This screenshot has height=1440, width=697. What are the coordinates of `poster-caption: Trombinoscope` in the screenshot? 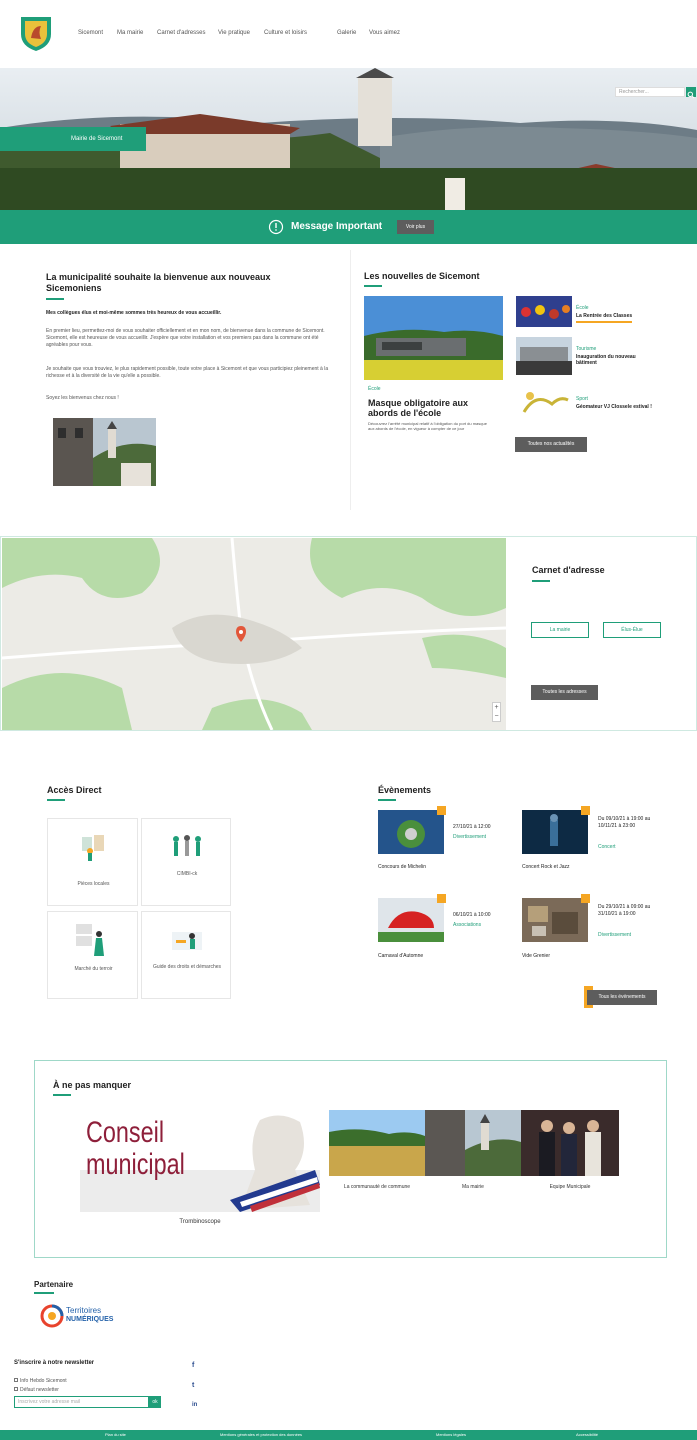 It's located at (200, 1223).